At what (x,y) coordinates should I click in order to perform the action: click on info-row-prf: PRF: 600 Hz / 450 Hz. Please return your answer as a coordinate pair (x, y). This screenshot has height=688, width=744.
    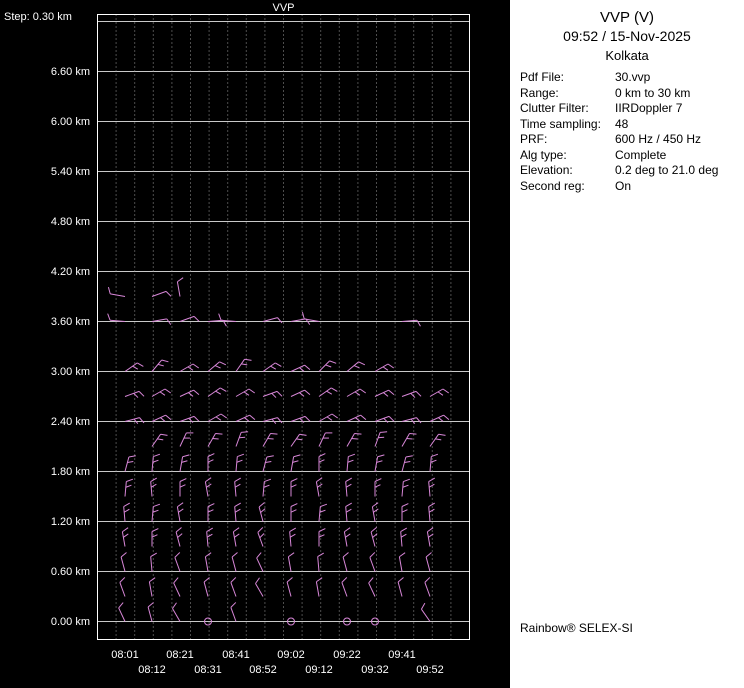
    Looking at the image, I should click on (632, 140).